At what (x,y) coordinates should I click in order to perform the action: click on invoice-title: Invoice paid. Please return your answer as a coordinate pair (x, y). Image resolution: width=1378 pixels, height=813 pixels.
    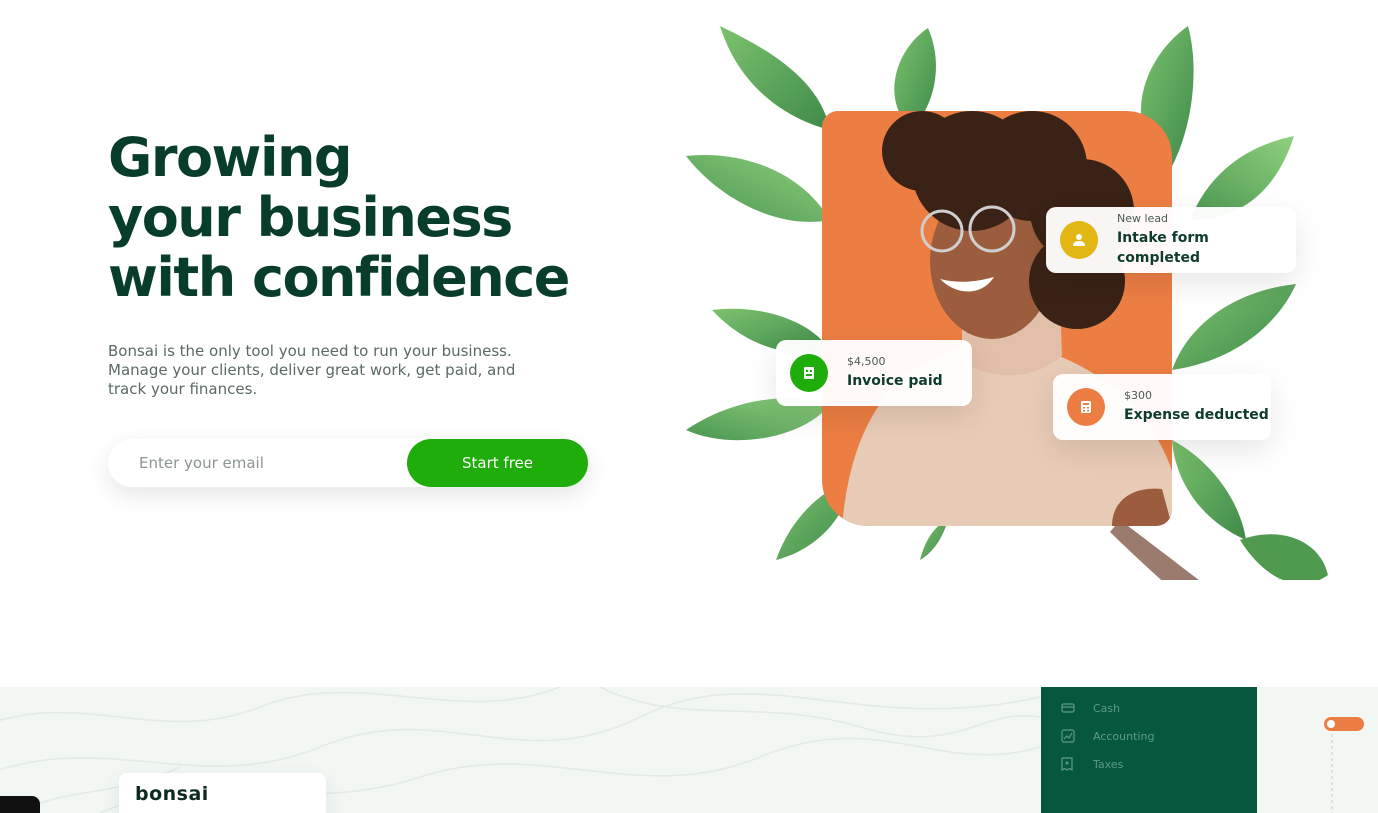
    Looking at the image, I should click on (895, 381).